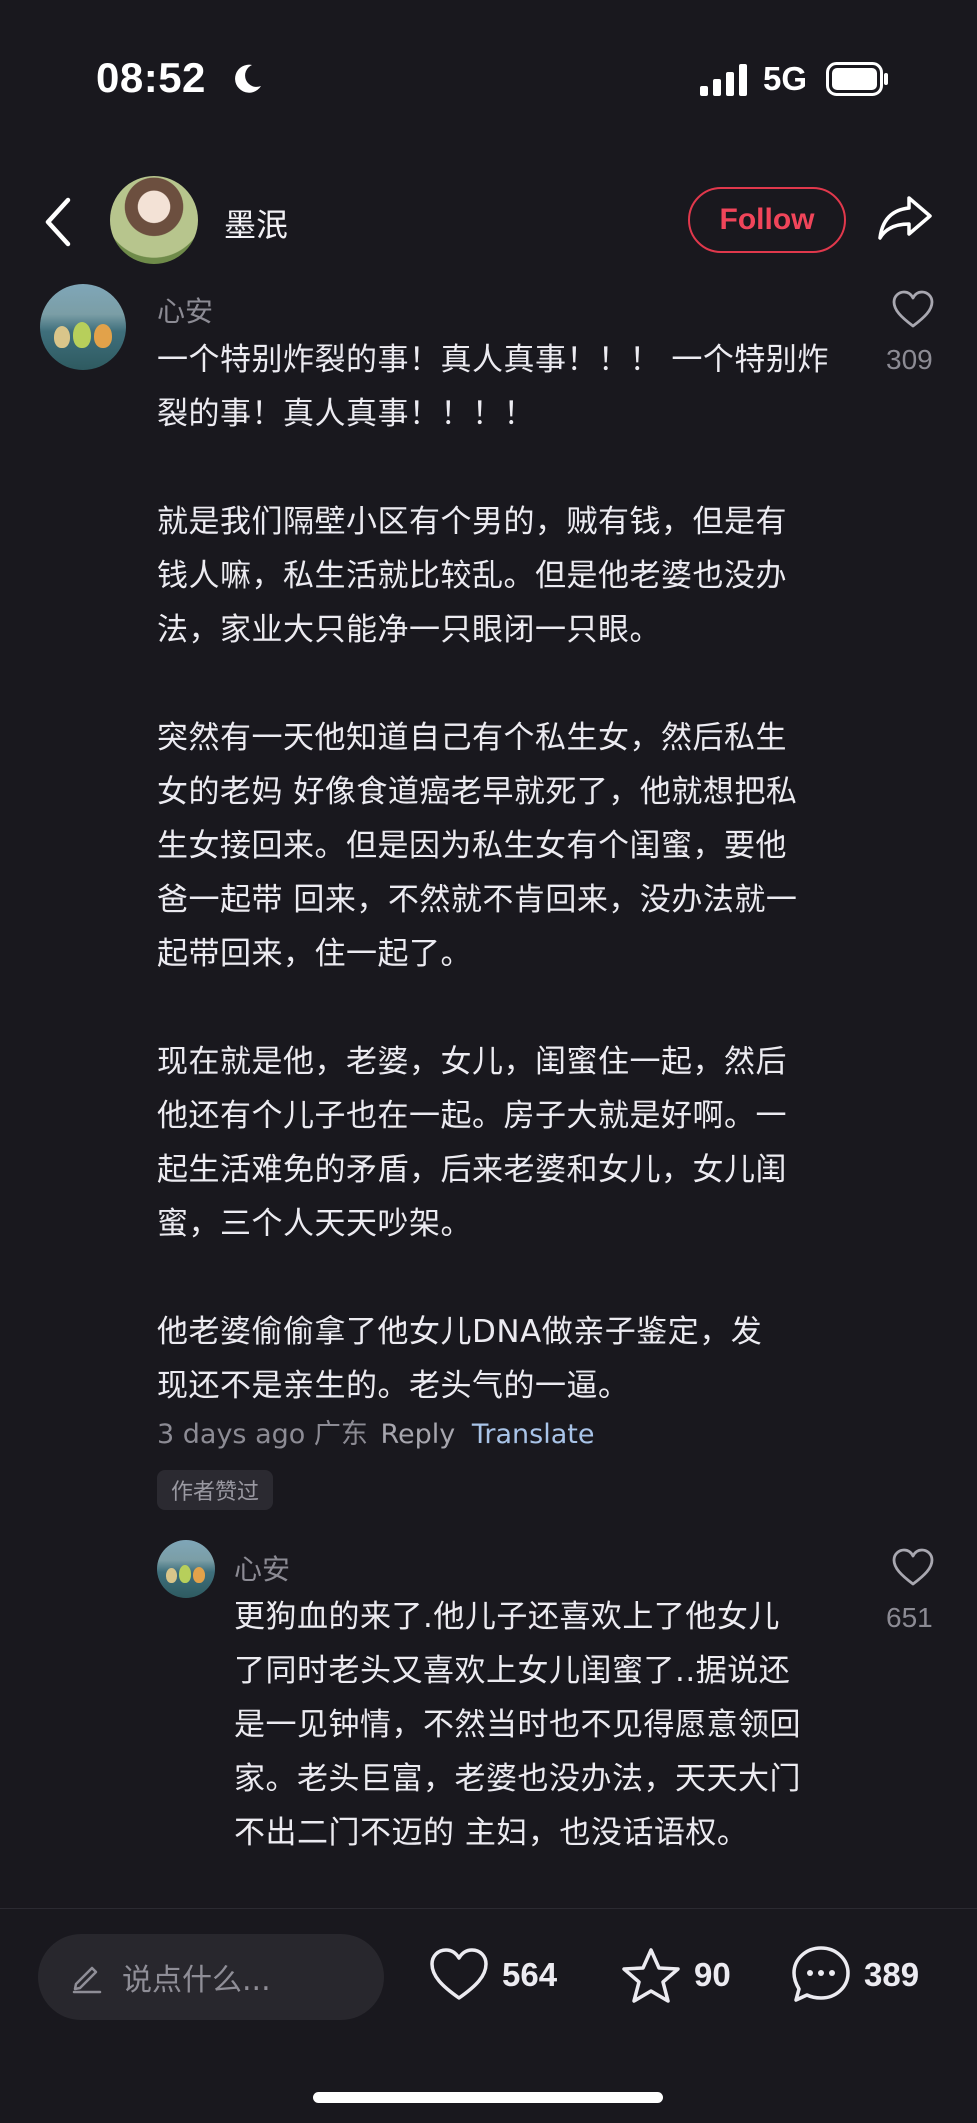 Image resolution: width=977 pixels, height=2123 pixels. Describe the element at coordinates (651, 1976) in the screenshot. I see `favorite-star-icon` at that location.